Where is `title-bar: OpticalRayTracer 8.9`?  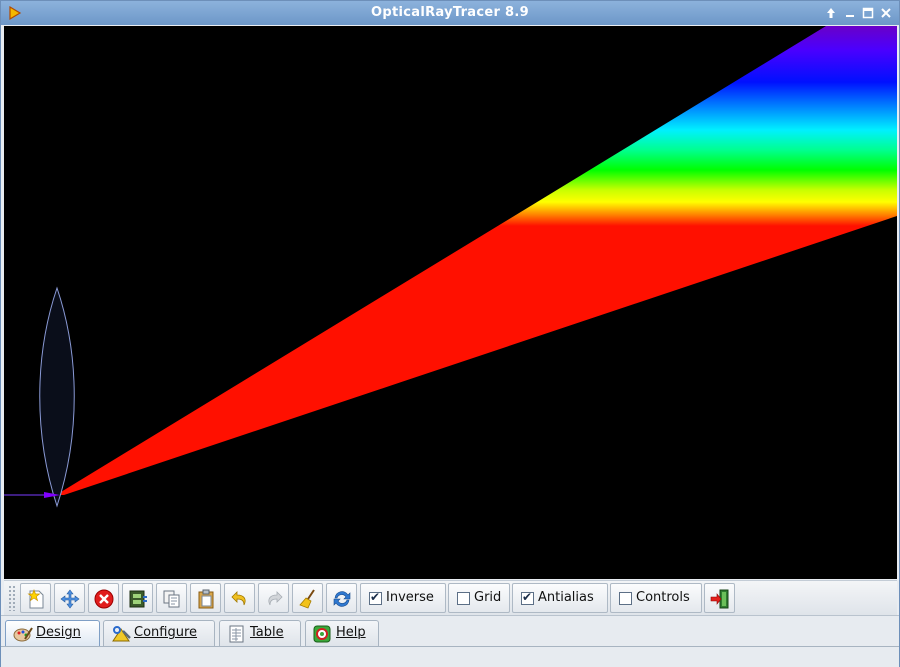
title-bar: OpticalRayTracer 8.9 is located at coordinates (450, 13).